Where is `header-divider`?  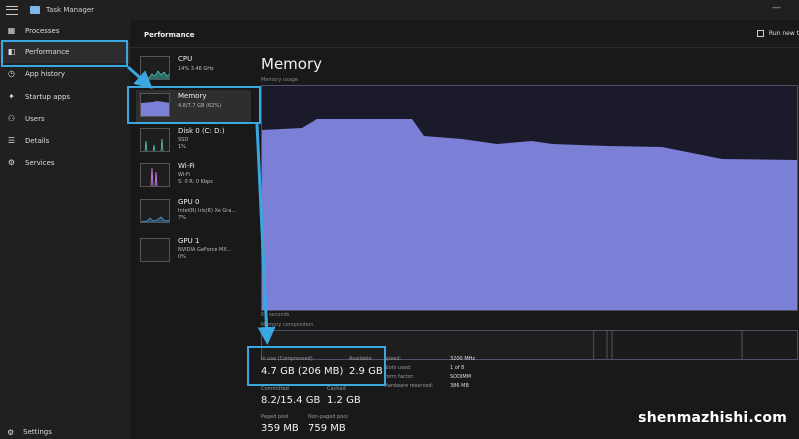 header-divider is located at coordinates (464, 47).